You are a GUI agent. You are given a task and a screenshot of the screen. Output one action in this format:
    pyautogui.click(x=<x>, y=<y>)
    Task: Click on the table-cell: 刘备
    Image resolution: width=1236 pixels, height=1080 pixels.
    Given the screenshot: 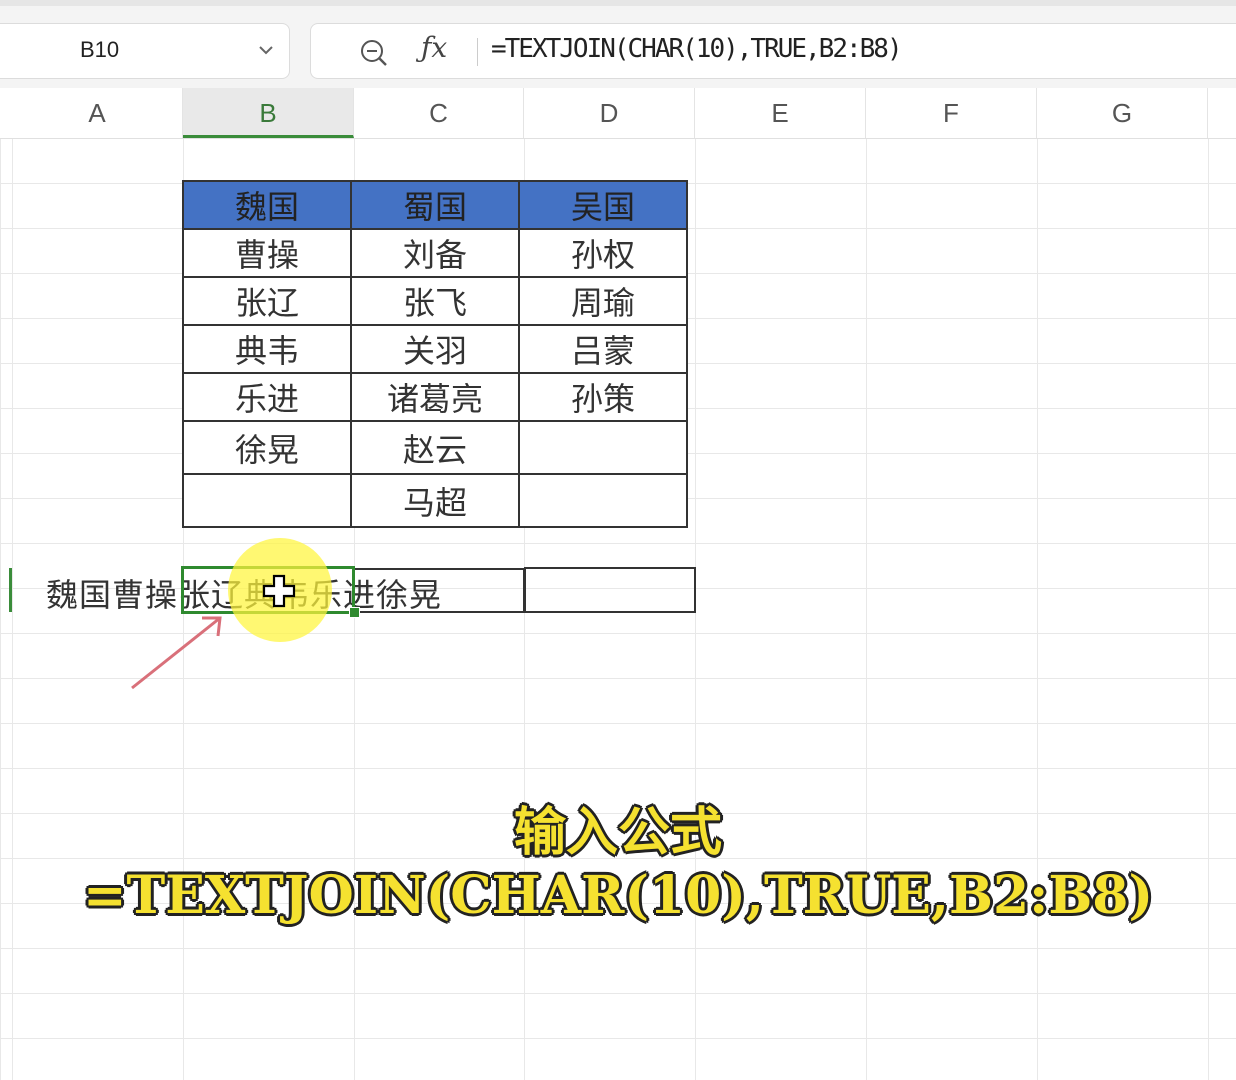 What is the action you would take?
    pyautogui.click(x=435, y=253)
    